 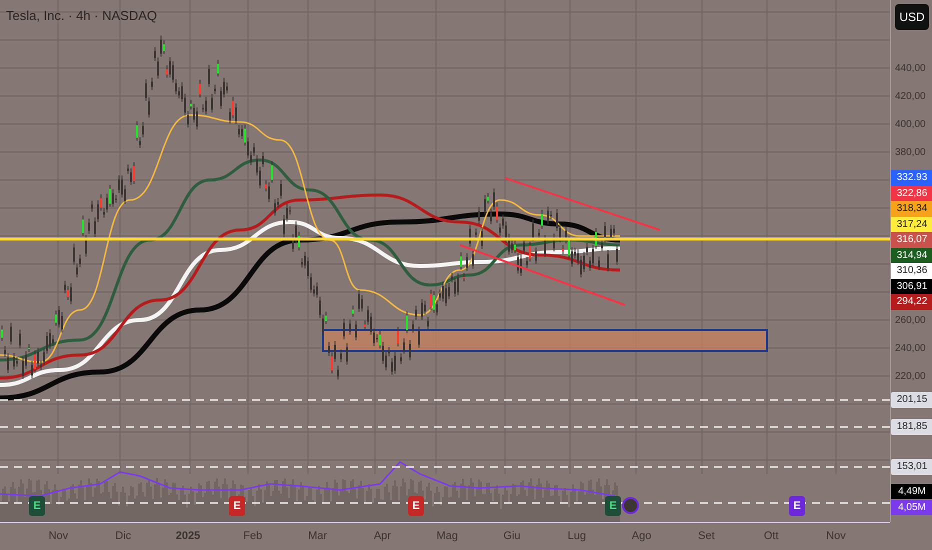 What do you see at coordinates (576, 536) in the screenshot?
I see `time-label: Lug` at bounding box center [576, 536].